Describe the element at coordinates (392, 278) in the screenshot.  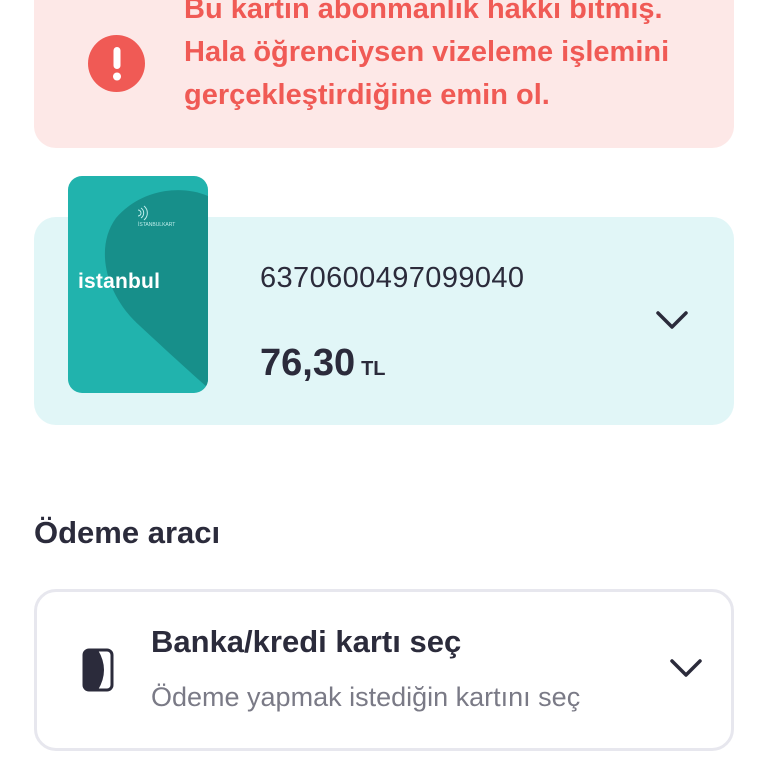
I see `card-number: 6370600497099040` at that location.